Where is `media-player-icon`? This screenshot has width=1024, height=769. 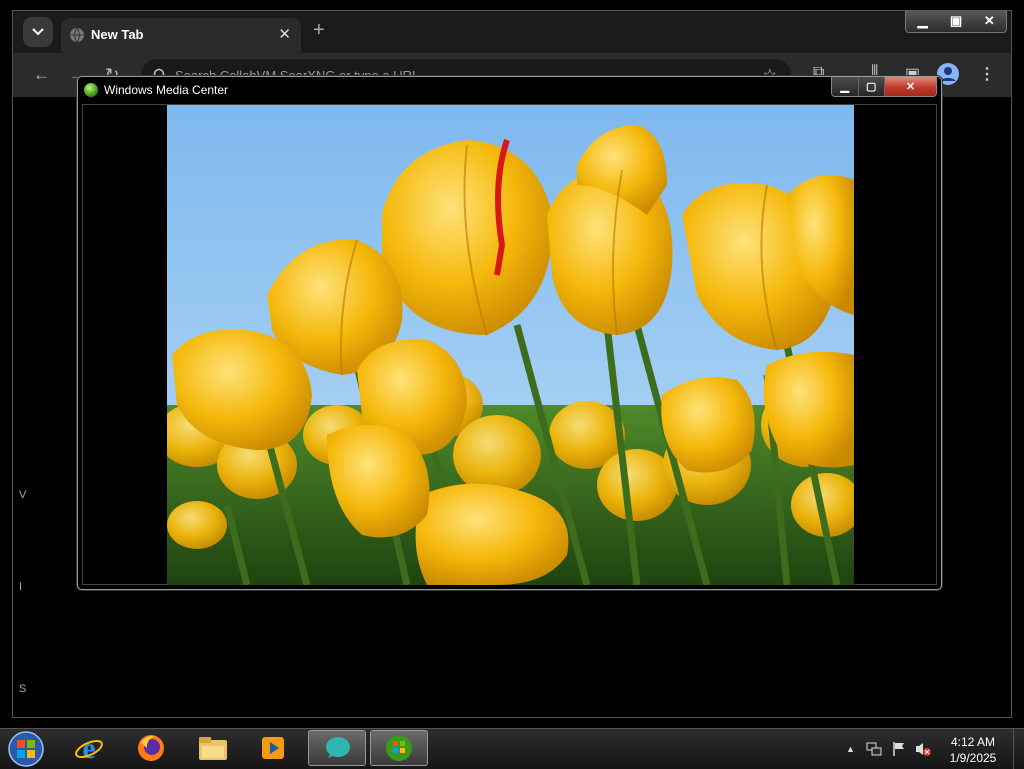
media-player-icon is located at coordinates (273, 748).